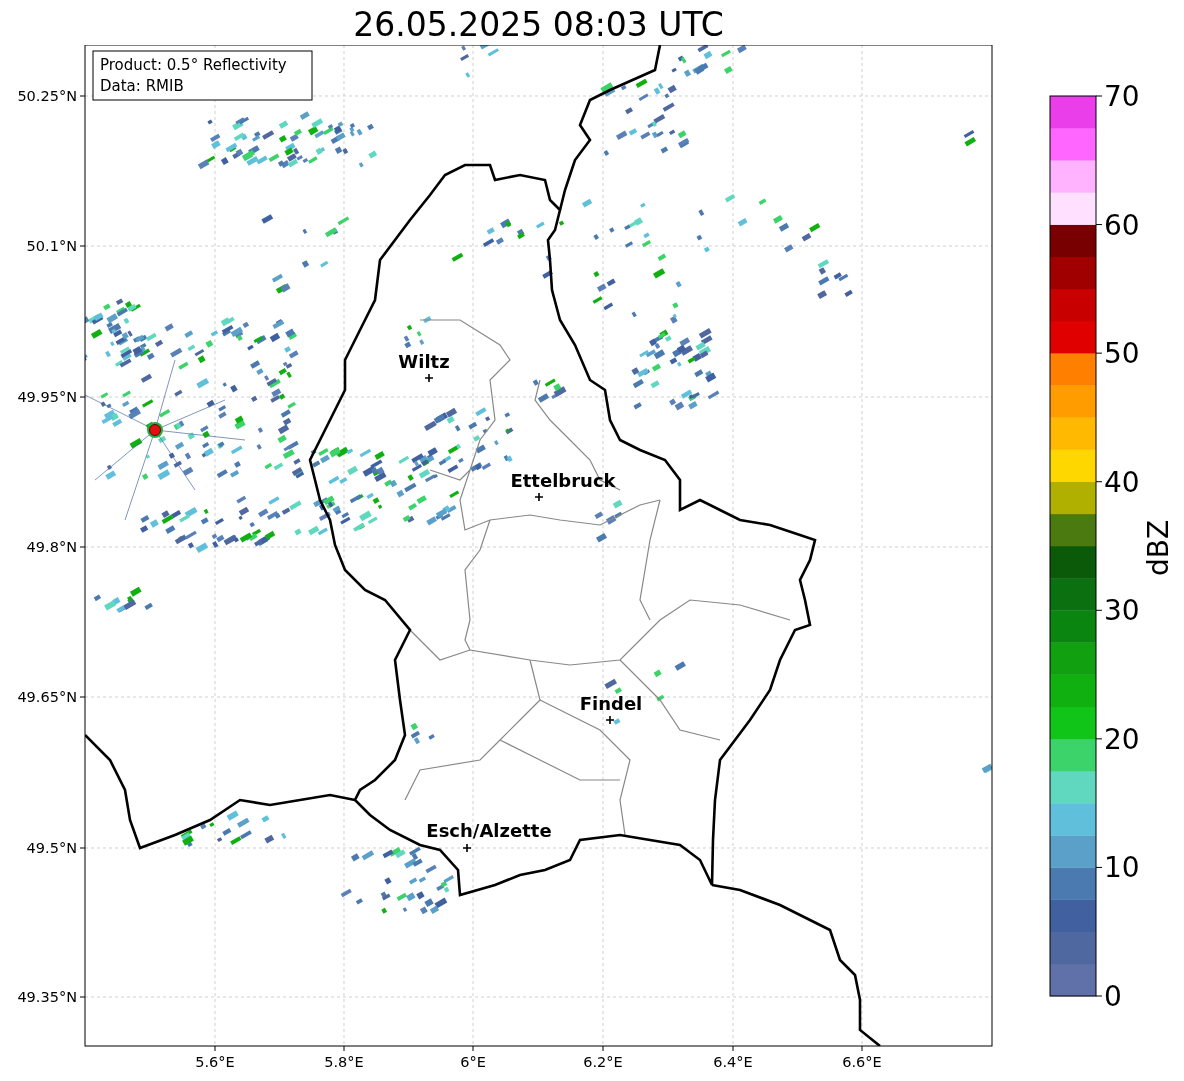  What do you see at coordinates (47, 997) in the screenshot?
I see `axis-tick-label: 49.35°N` at bounding box center [47, 997].